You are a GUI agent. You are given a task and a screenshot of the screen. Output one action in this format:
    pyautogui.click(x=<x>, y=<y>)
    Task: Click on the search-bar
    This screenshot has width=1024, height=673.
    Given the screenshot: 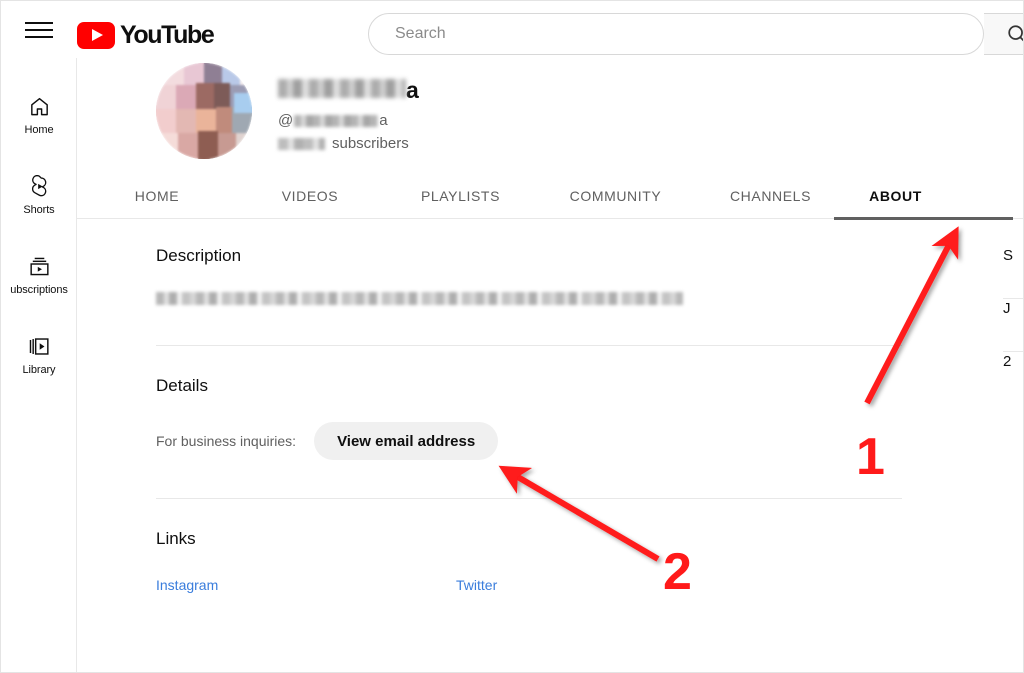 What is the action you would take?
    pyautogui.click(x=695, y=34)
    